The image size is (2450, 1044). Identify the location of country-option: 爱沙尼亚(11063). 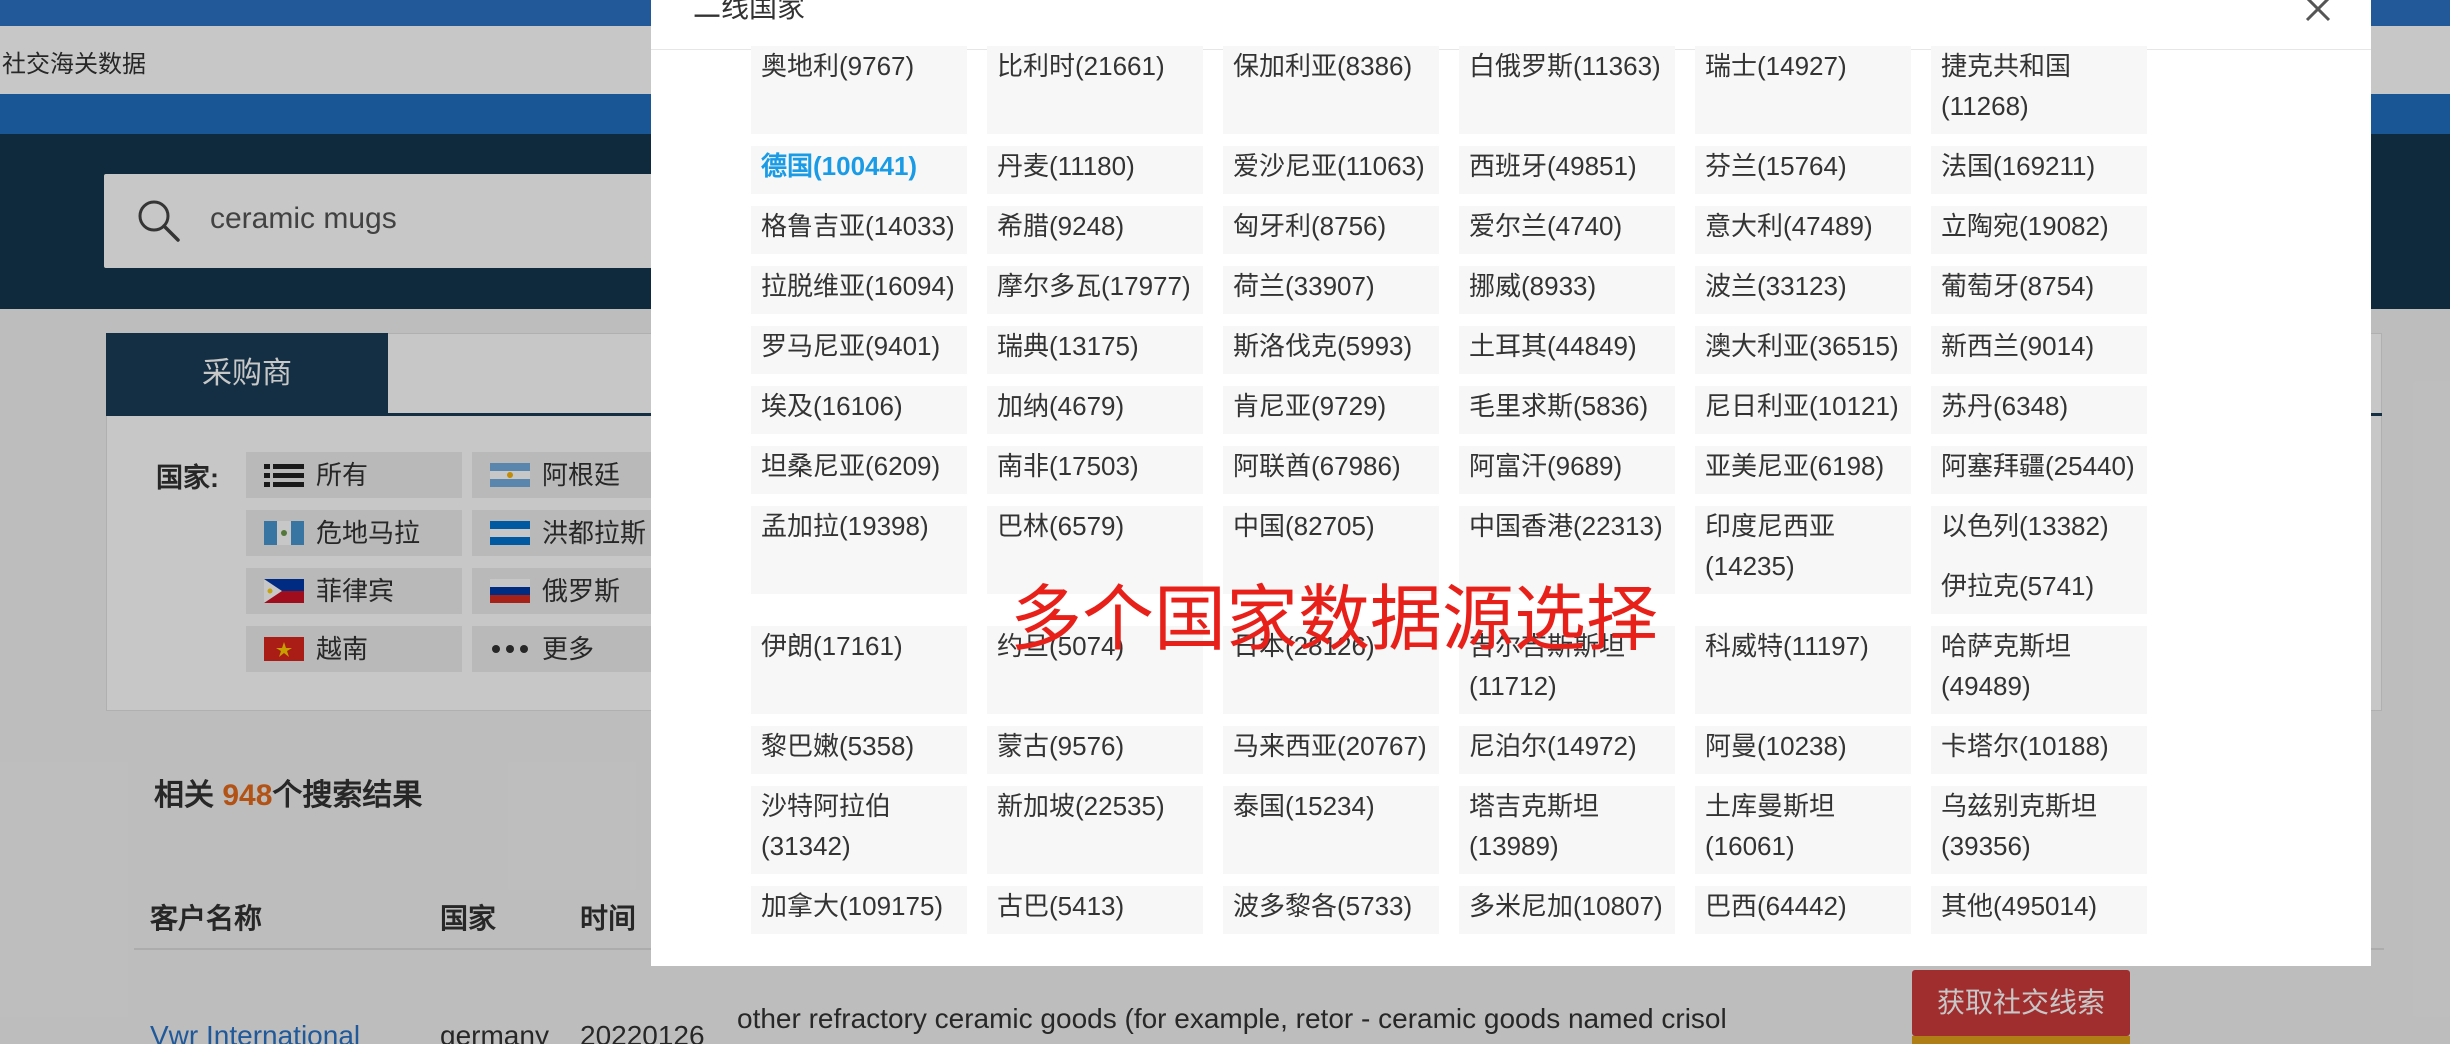
(1331, 170).